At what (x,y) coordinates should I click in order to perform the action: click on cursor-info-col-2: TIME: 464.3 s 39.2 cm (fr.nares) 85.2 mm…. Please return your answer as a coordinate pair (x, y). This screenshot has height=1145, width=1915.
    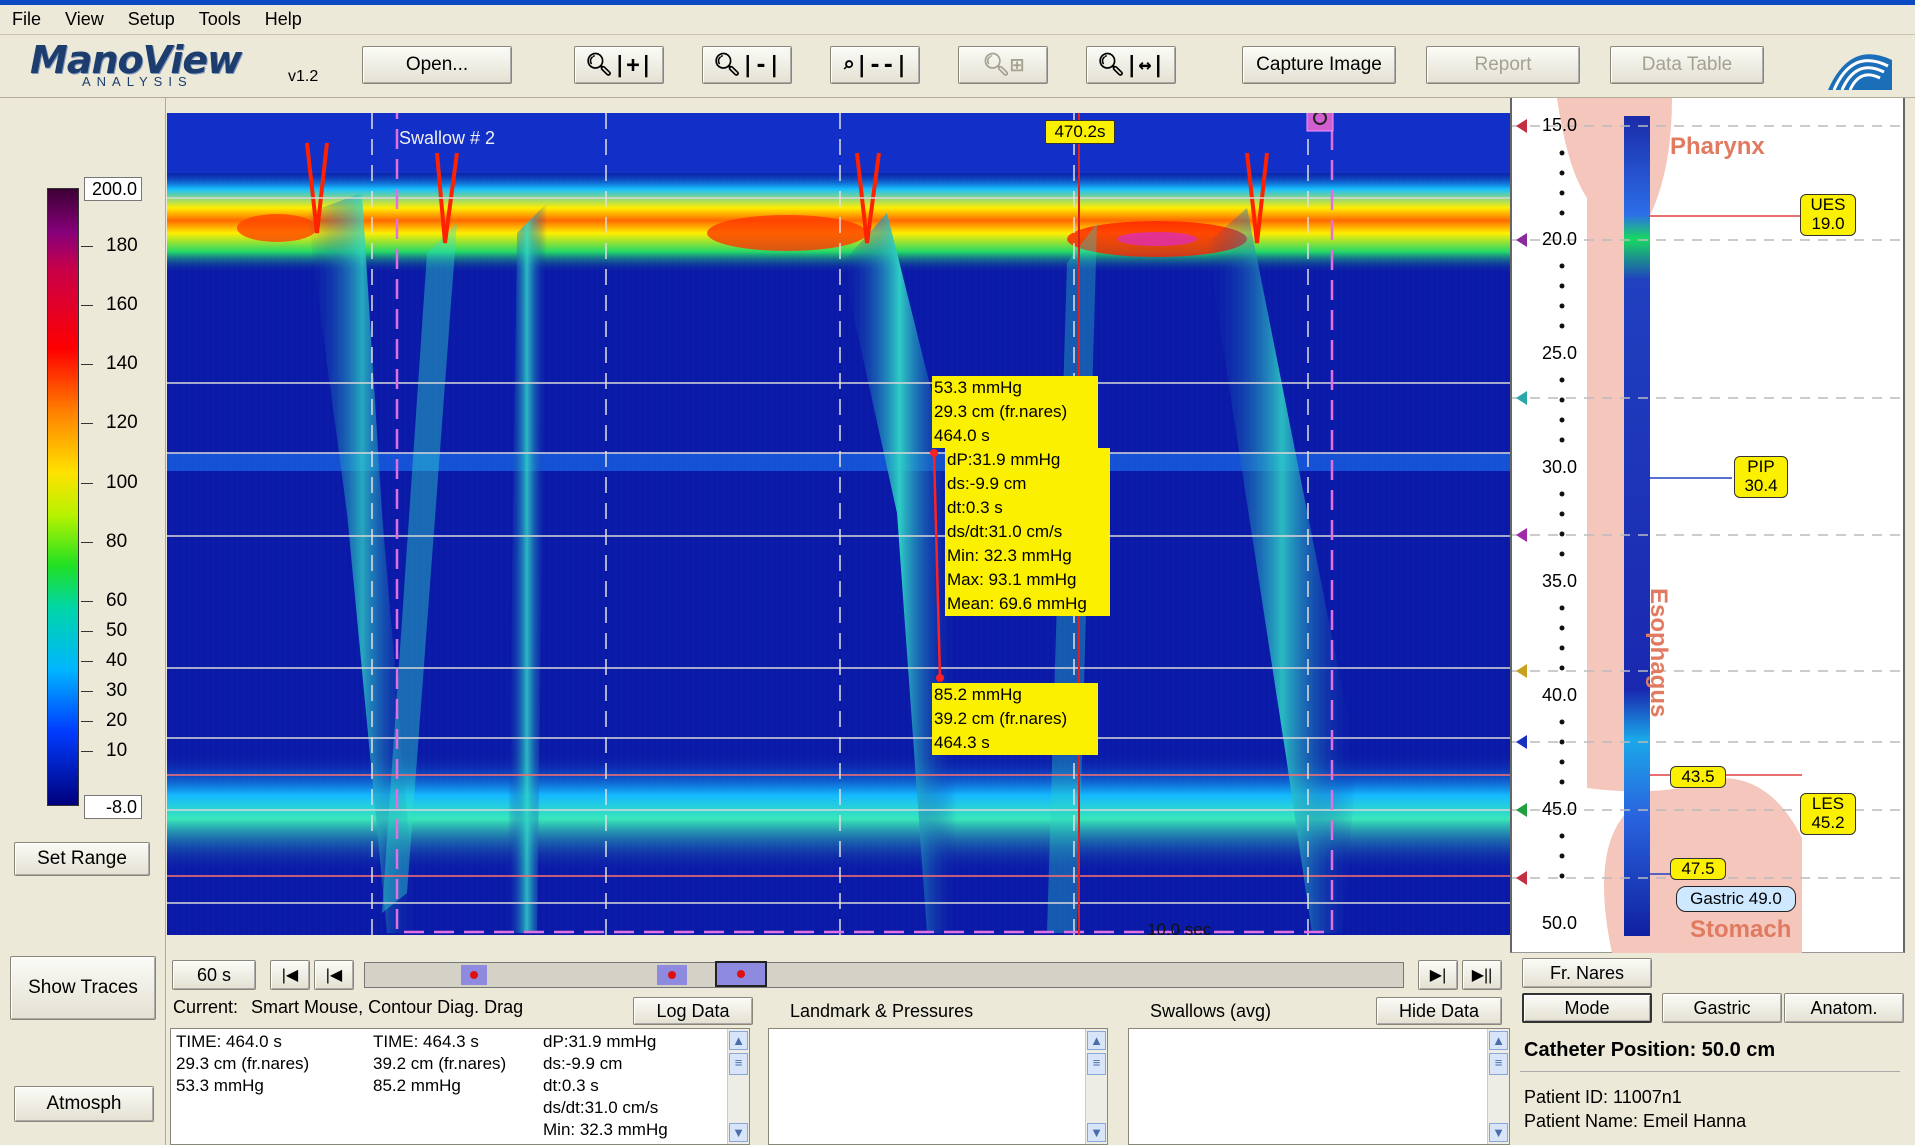
    Looking at the image, I should click on (439, 1064).